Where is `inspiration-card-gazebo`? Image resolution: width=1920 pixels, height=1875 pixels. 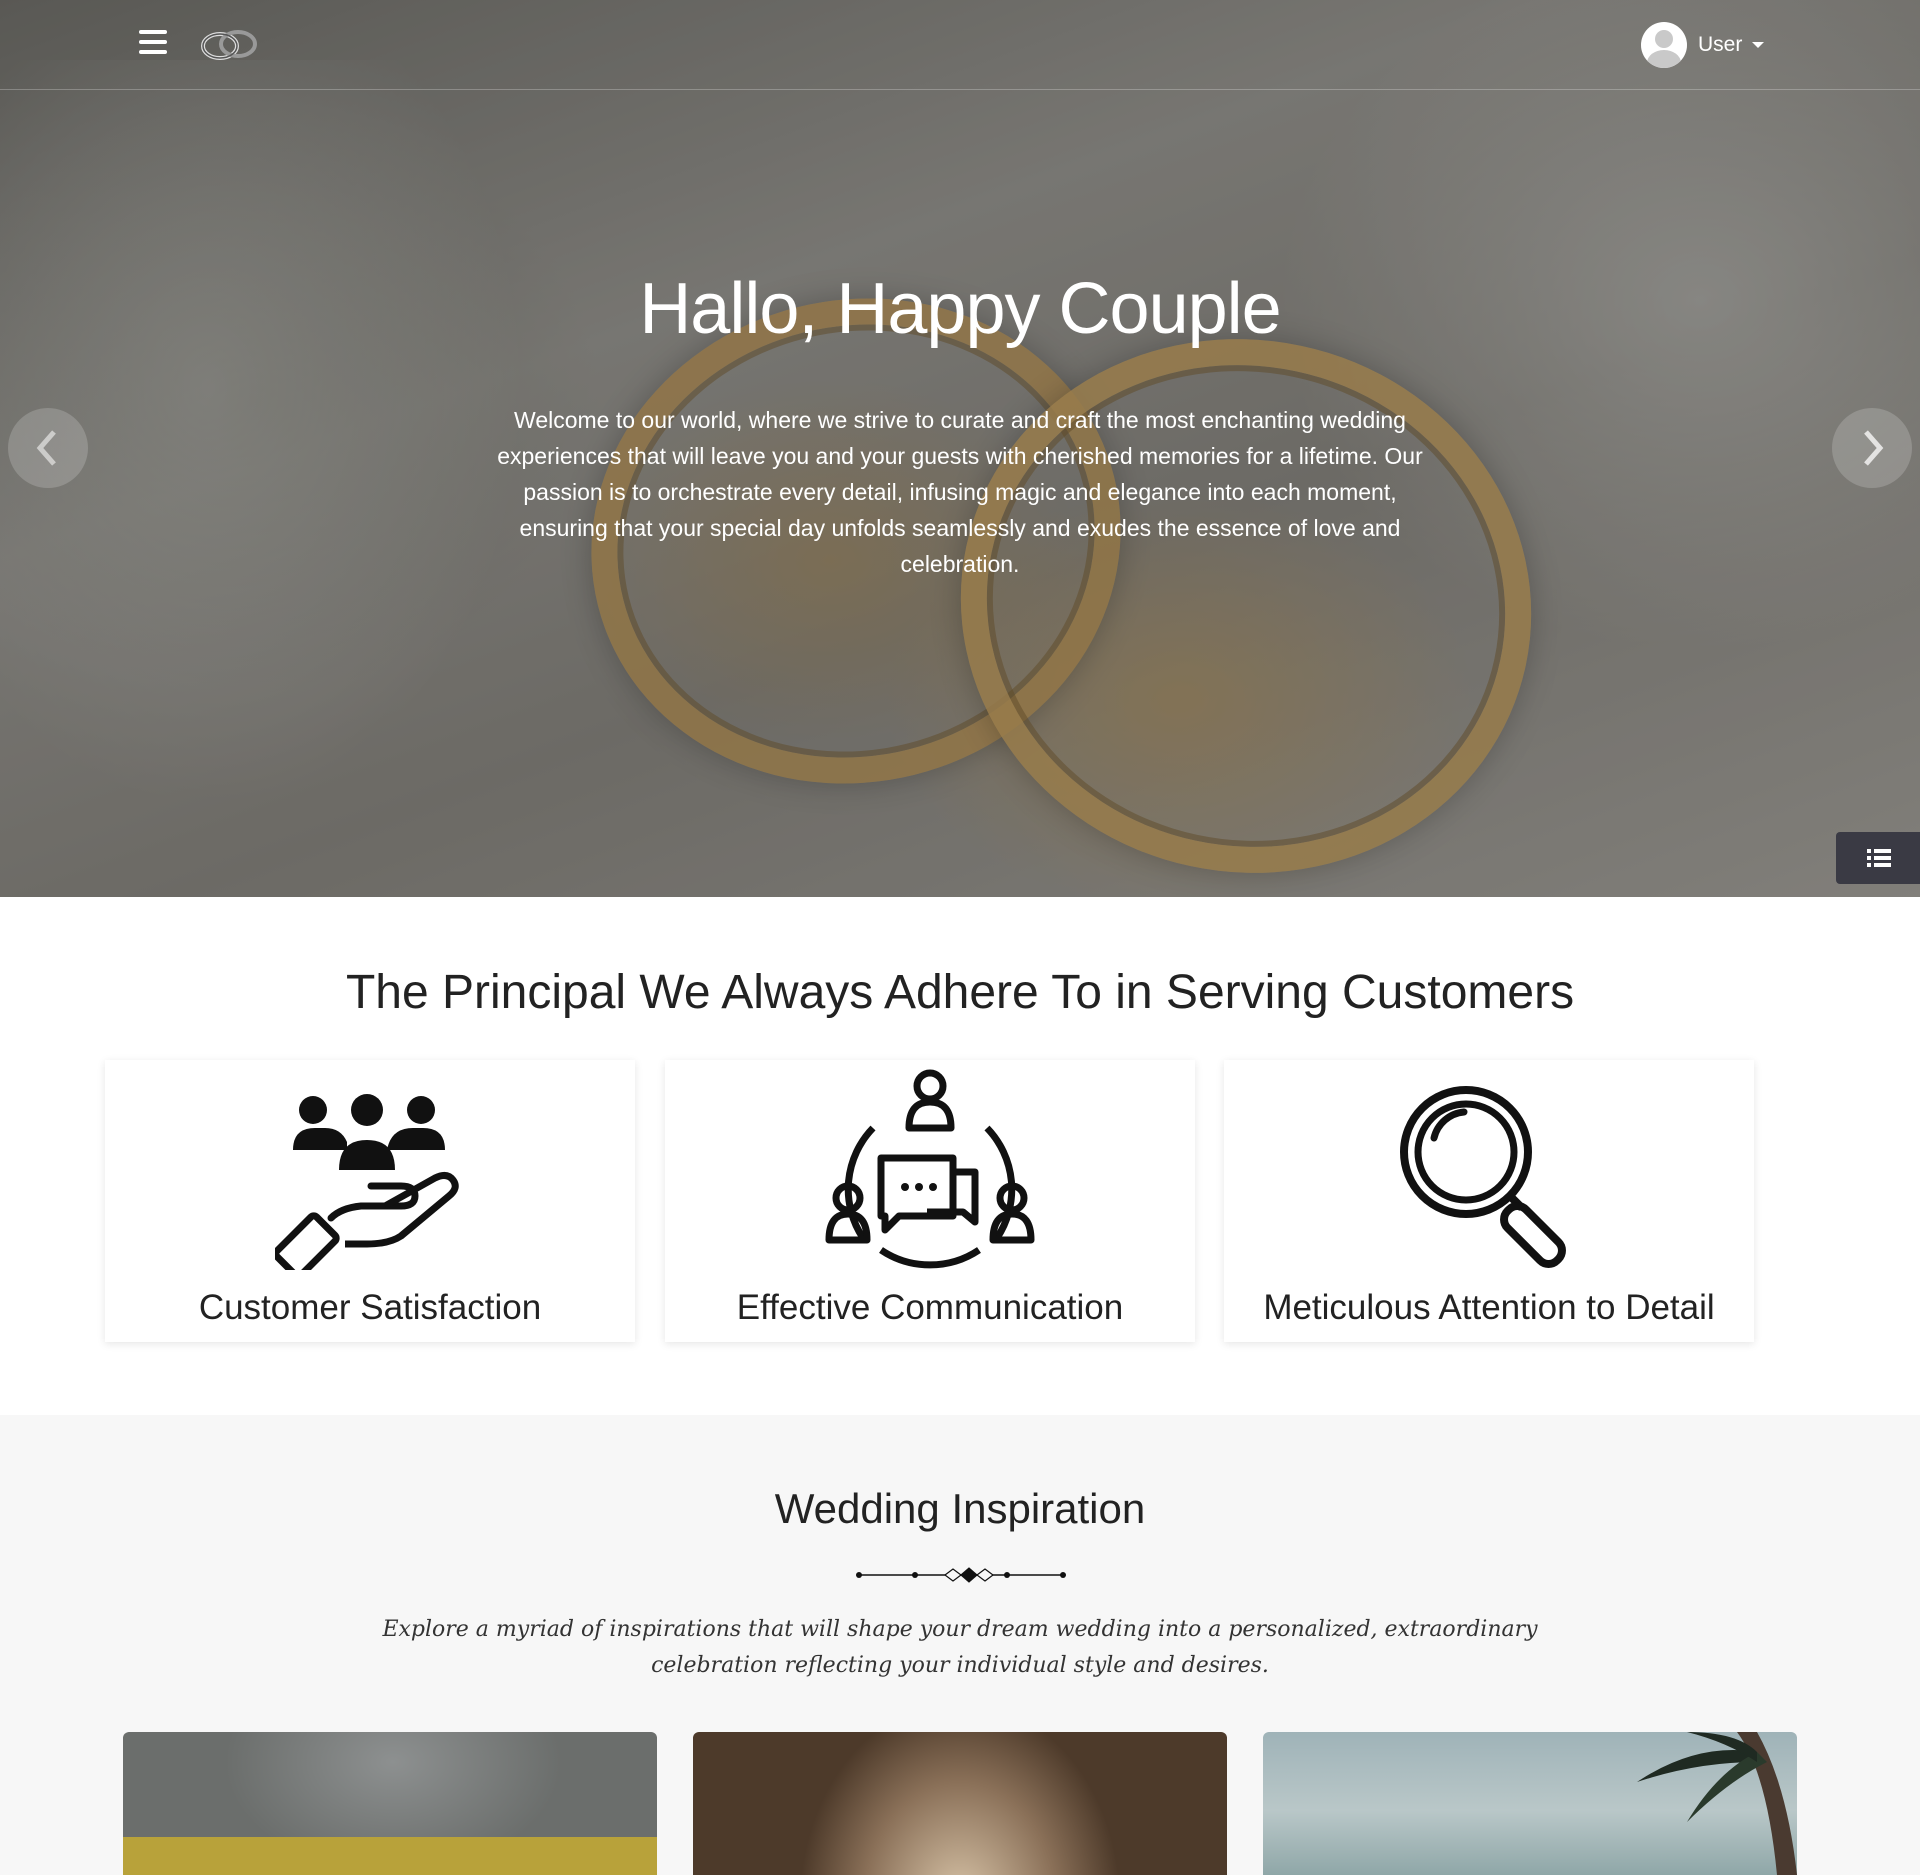 inspiration-card-gazebo is located at coordinates (390, 1803).